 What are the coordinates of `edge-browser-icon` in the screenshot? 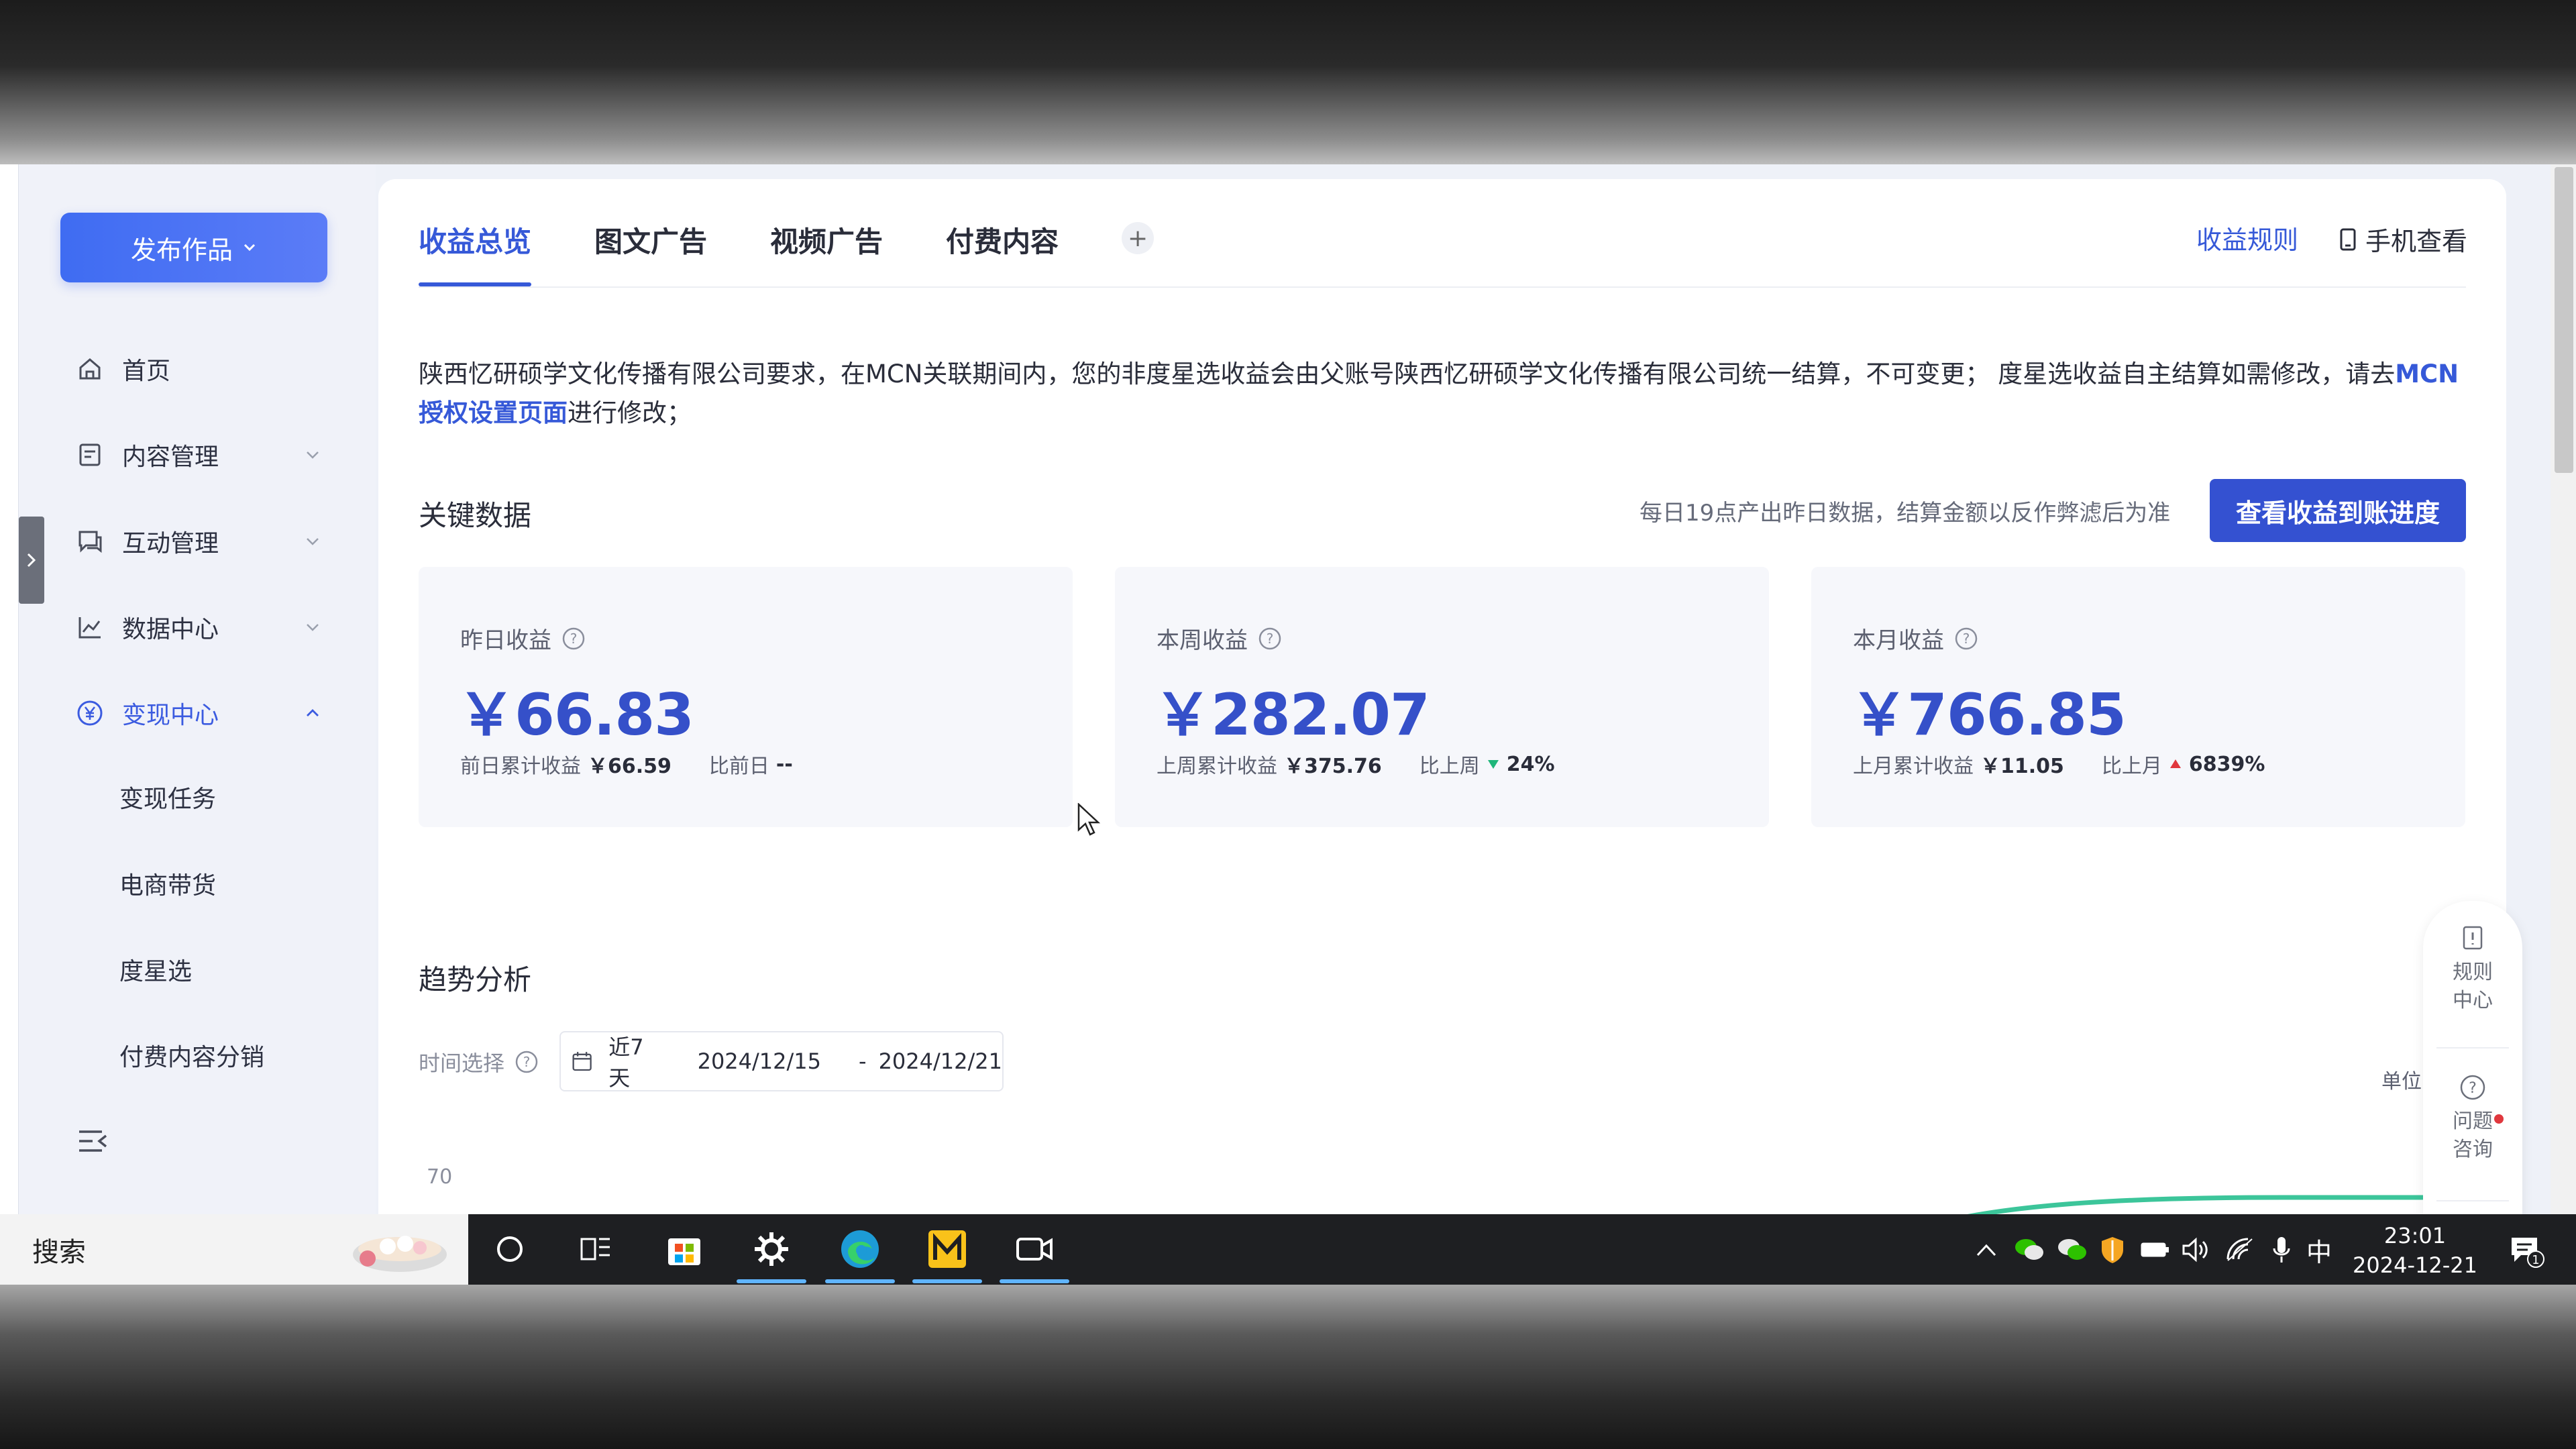 It's located at (860, 1249).